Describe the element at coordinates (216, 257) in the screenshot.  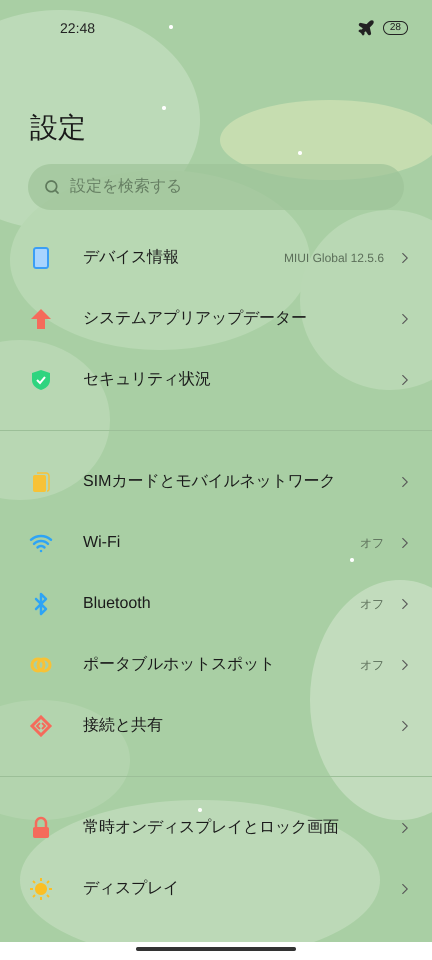
I see `settings-item: デバイス情報 MIUI Global 12.5.6` at that location.